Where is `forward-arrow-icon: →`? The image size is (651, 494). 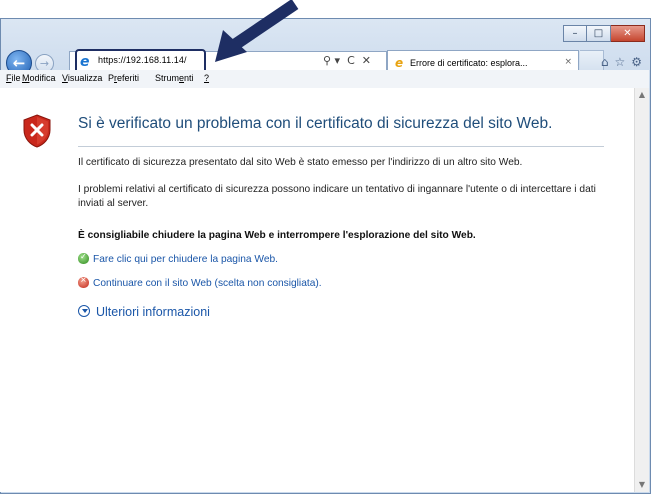 forward-arrow-icon: → is located at coordinates (44, 63).